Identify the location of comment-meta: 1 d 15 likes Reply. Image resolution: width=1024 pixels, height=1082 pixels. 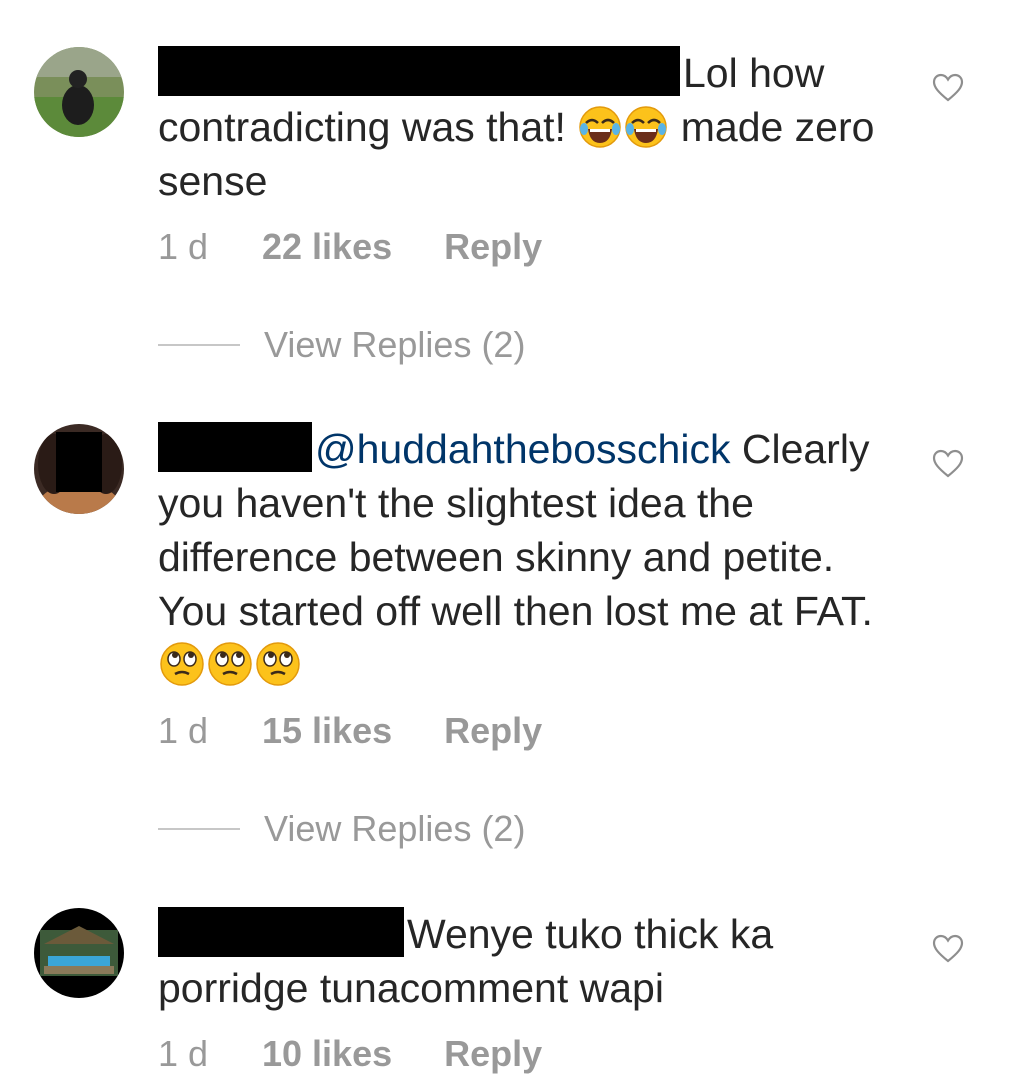
(350, 731).